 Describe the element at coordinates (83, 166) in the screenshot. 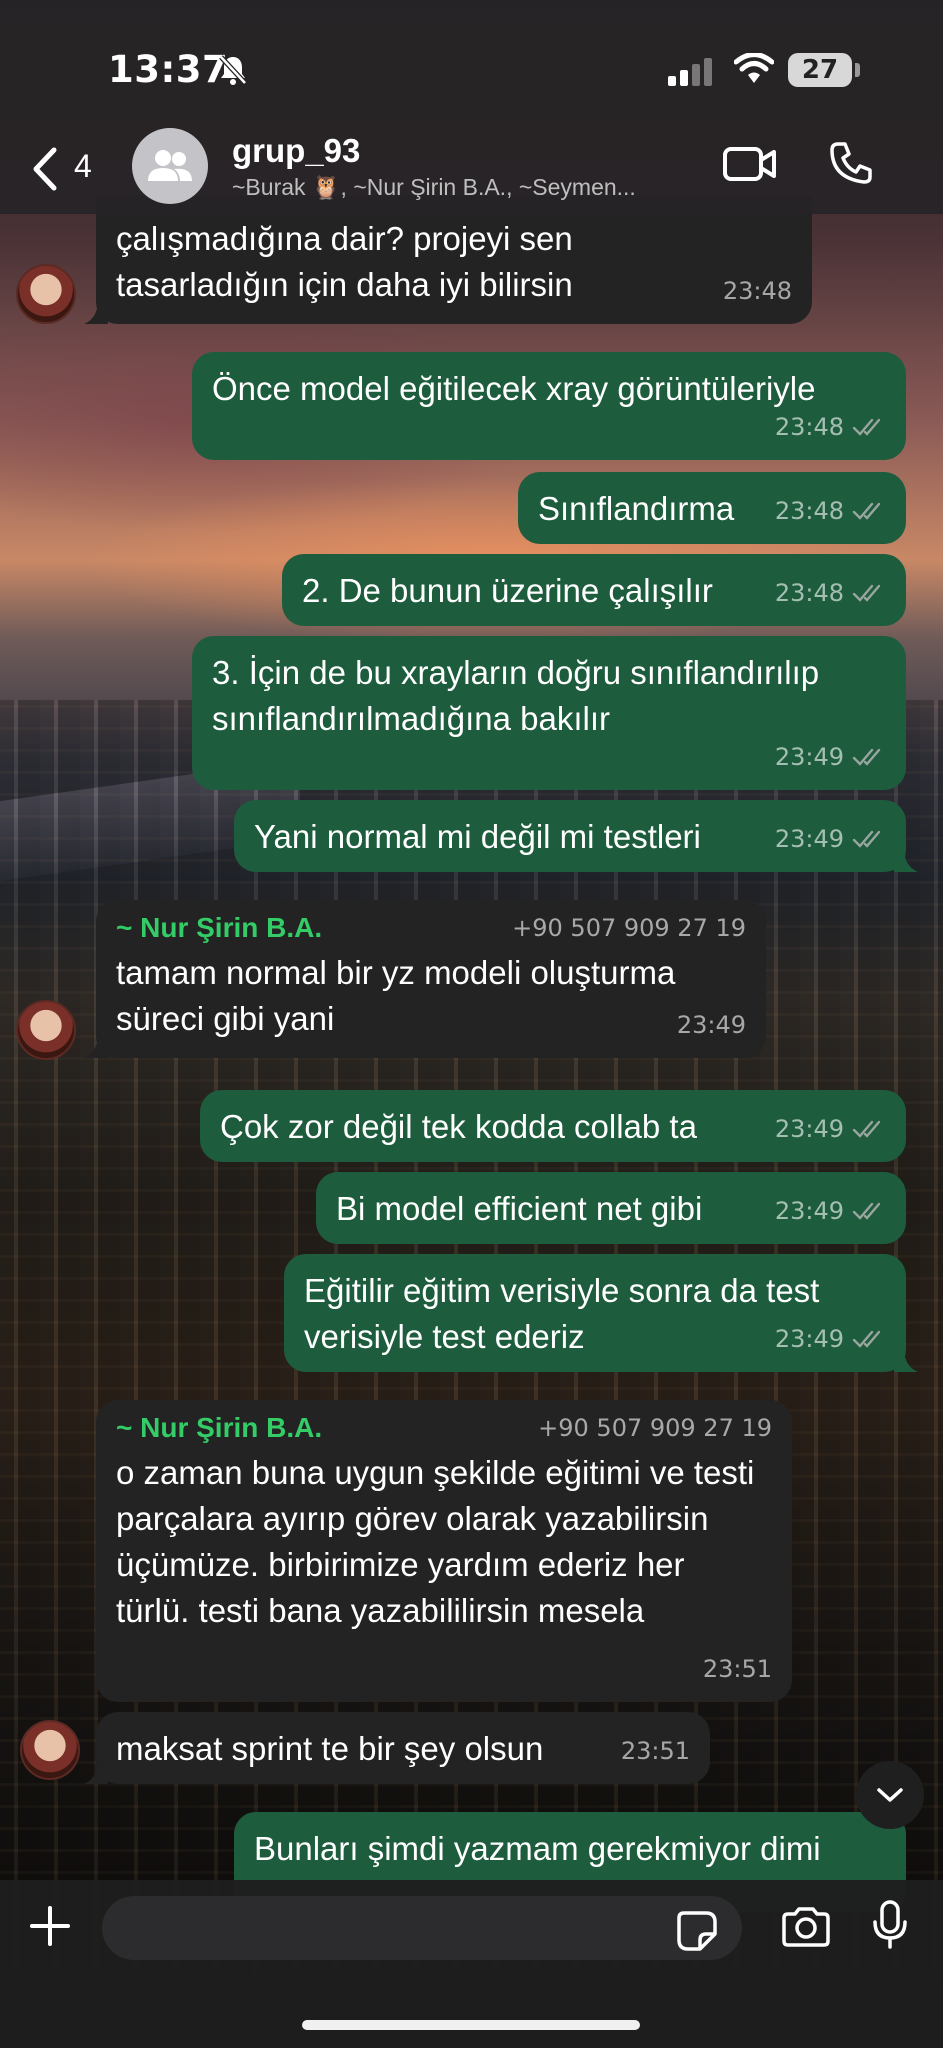

I see `unread-chats-count: 4` at that location.